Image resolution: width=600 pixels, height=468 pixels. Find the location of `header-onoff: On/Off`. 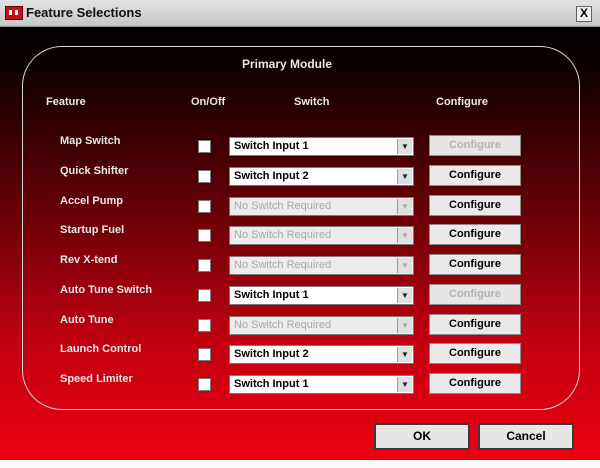

header-onoff: On/Off is located at coordinates (208, 102).